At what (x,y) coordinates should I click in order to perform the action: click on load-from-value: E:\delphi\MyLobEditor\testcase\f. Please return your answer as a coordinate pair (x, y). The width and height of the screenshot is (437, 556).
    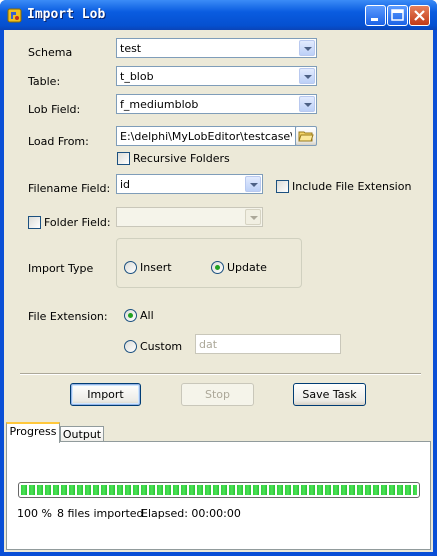
    Looking at the image, I should click on (206, 136).